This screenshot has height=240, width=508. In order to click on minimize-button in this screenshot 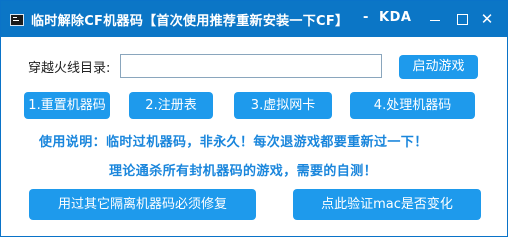, I will do `click(435, 19)`.